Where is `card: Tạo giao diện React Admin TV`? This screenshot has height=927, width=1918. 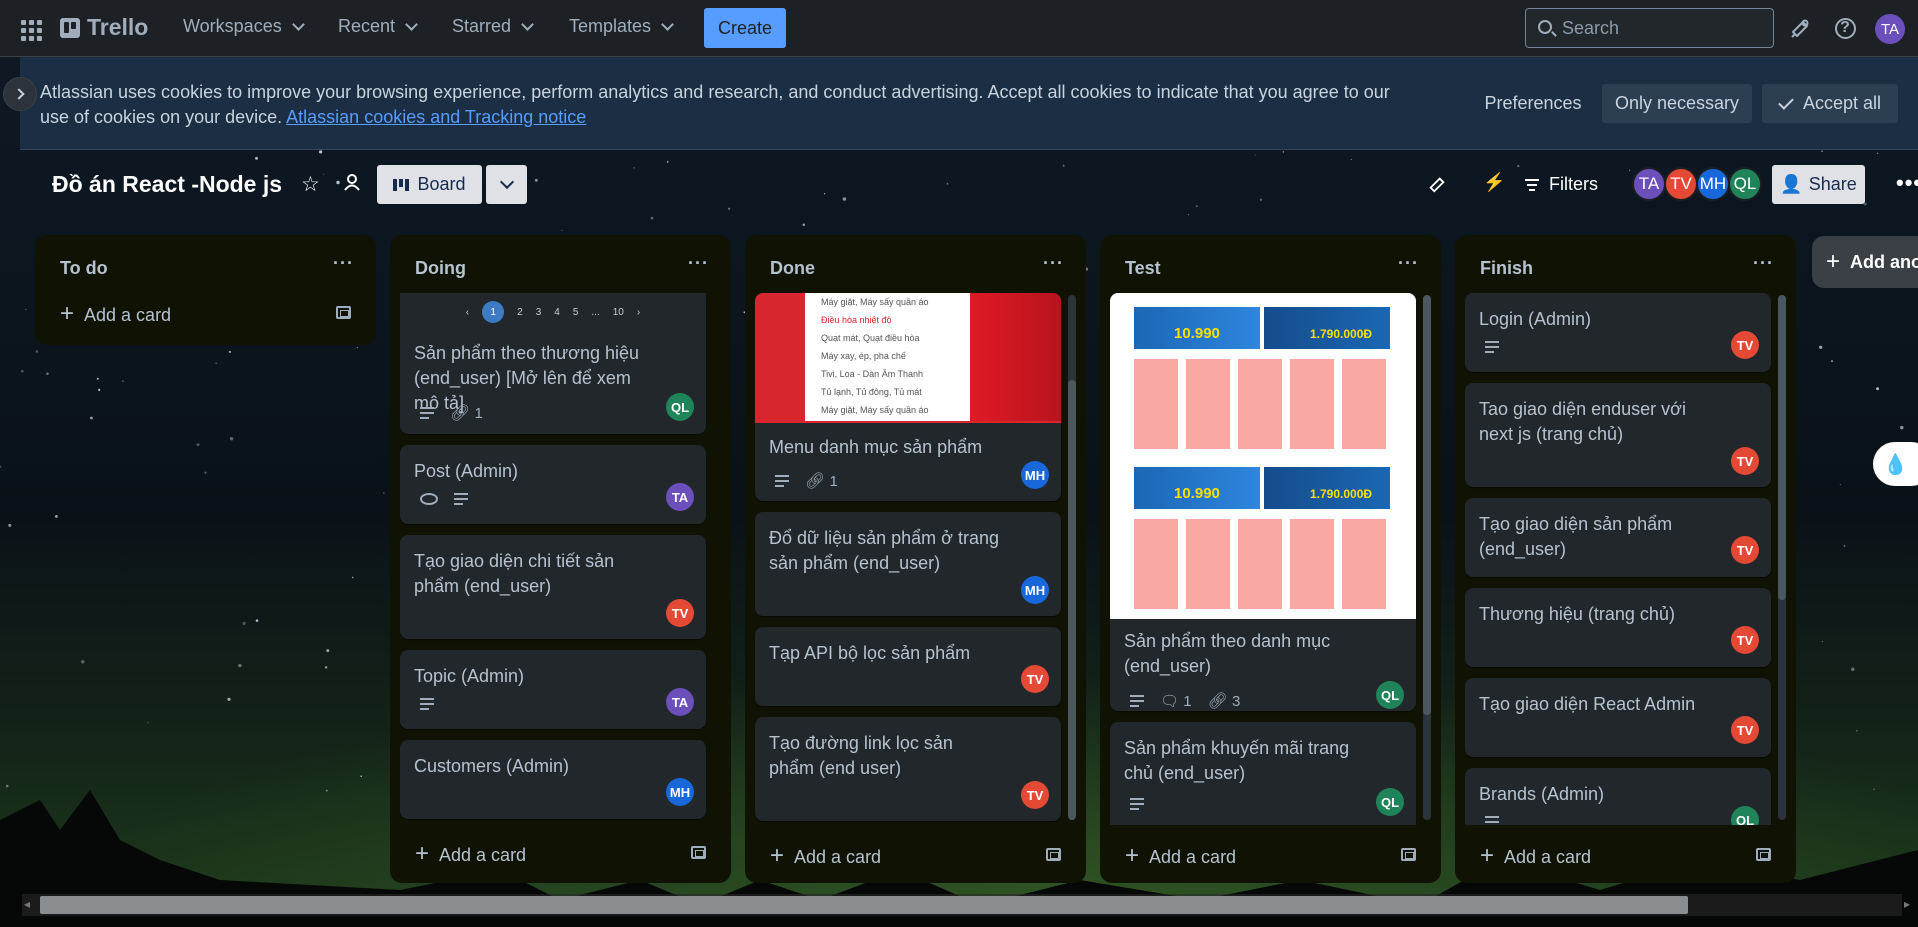 card: Tạo giao diện React Admin TV is located at coordinates (1618, 717).